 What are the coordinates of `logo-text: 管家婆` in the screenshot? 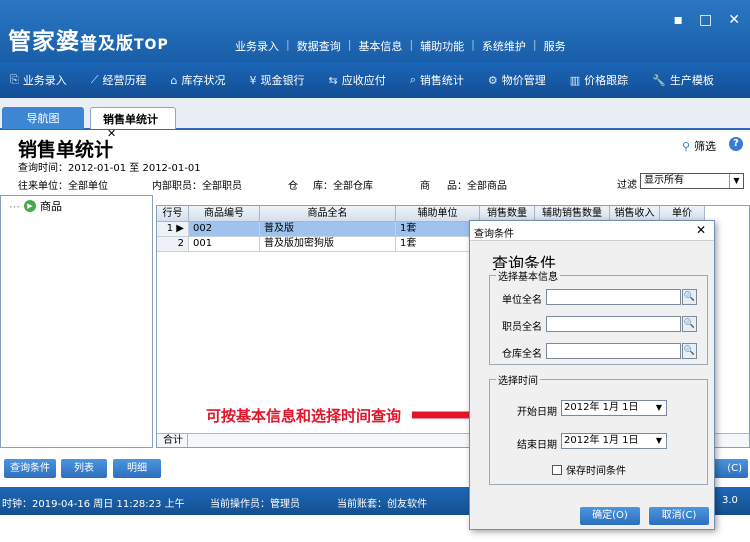 It's located at (44, 42).